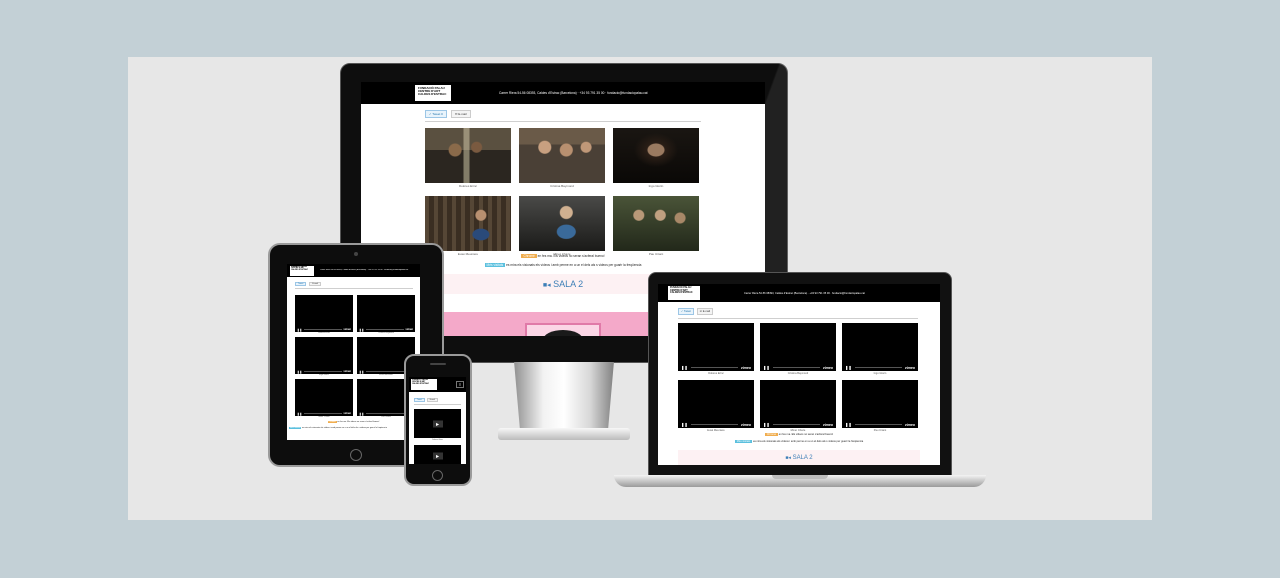 The image size is (1280, 578). I want to click on video-item: Dolores Erinc, so click(468, 158).